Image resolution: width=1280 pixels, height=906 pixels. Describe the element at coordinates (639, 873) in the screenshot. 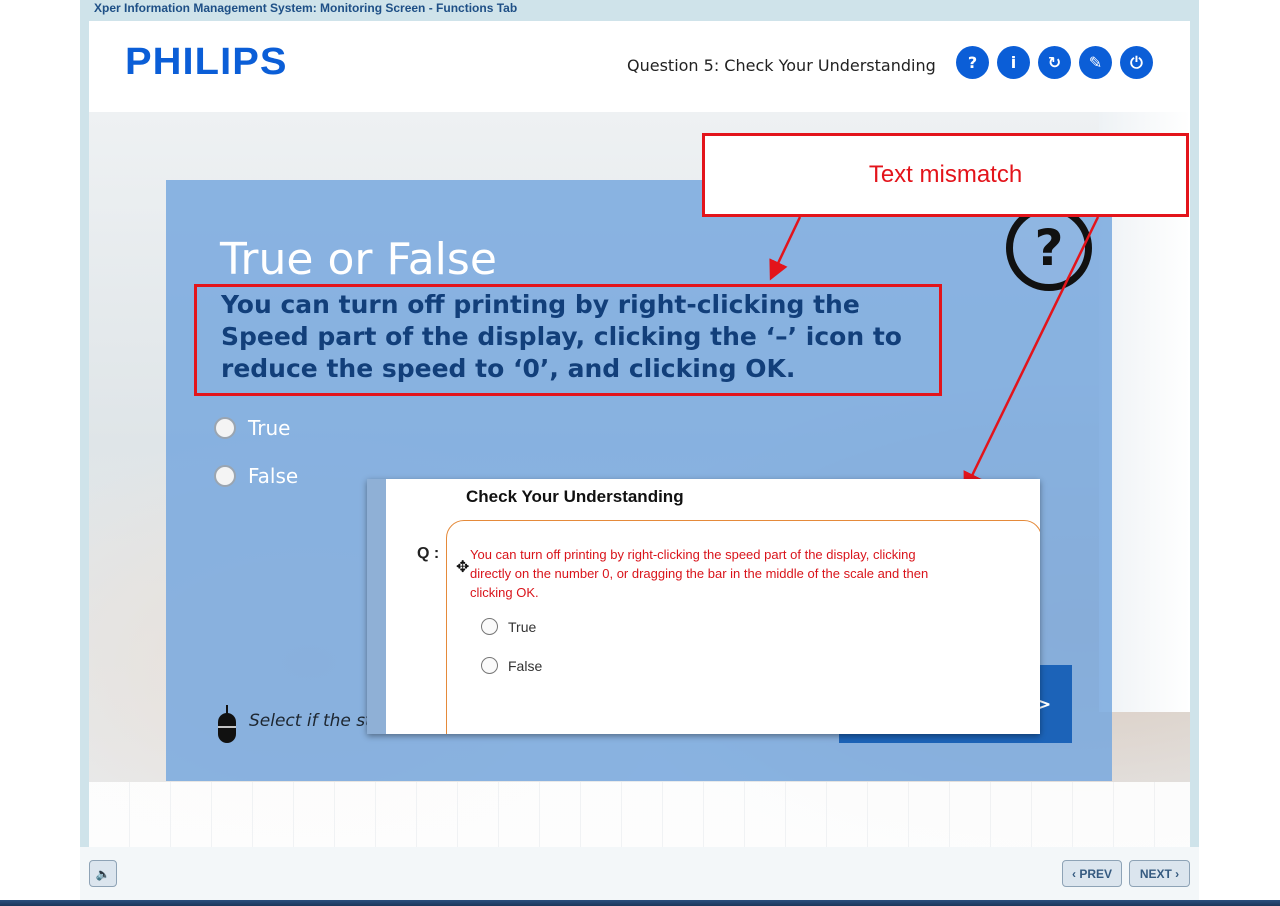

I see `course-footer` at that location.